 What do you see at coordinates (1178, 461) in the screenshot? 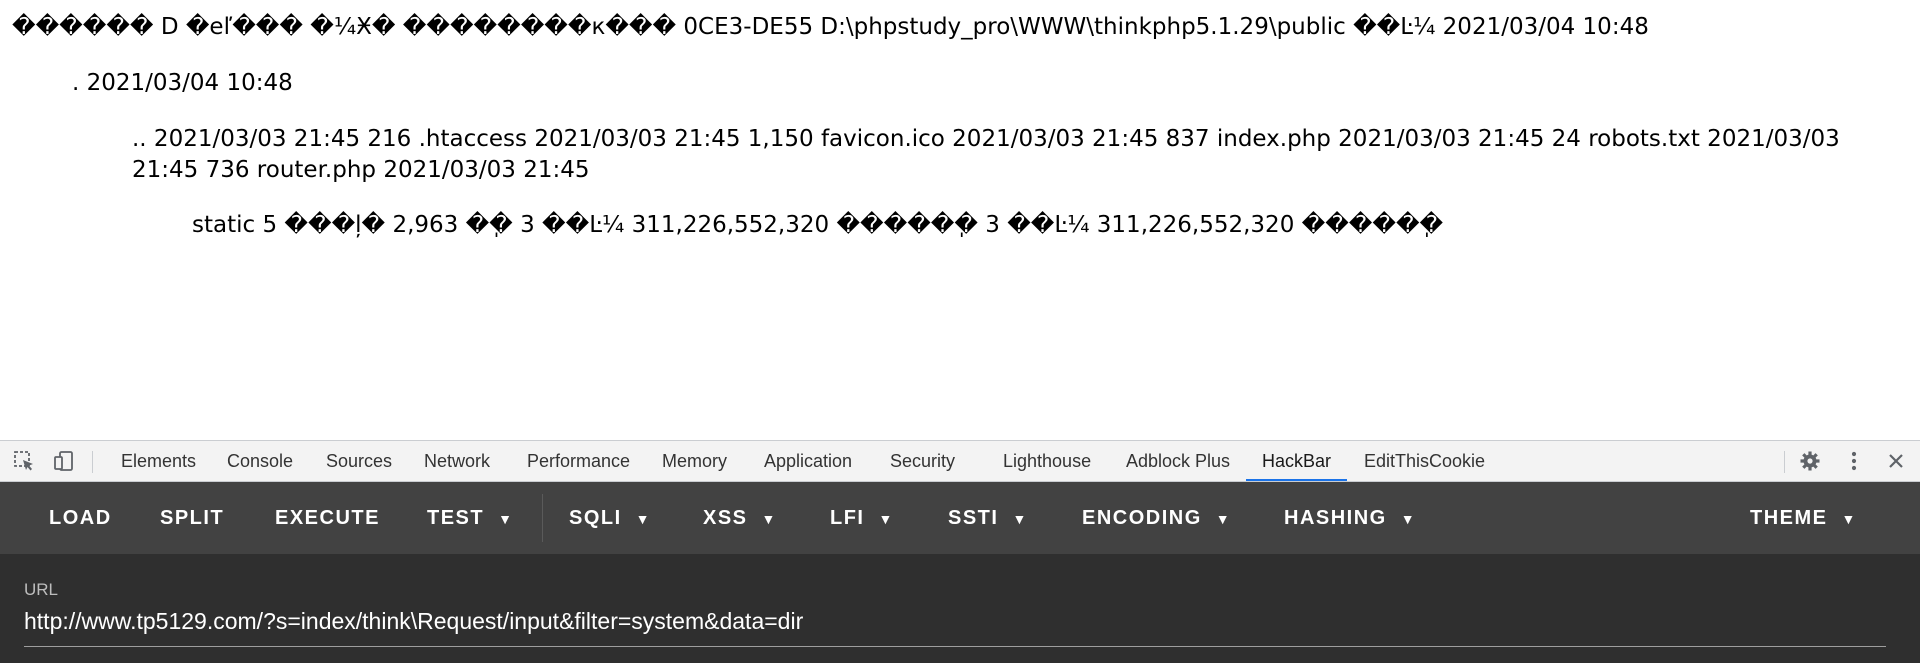
I see `tab-adblock-plus: Adblock Plus` at bounding box center [1178, 461].